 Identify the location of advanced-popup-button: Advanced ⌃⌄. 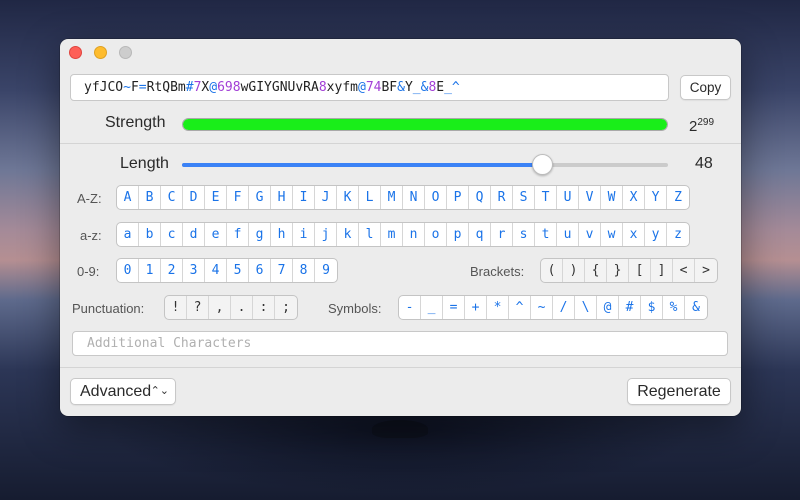
(123, 391).